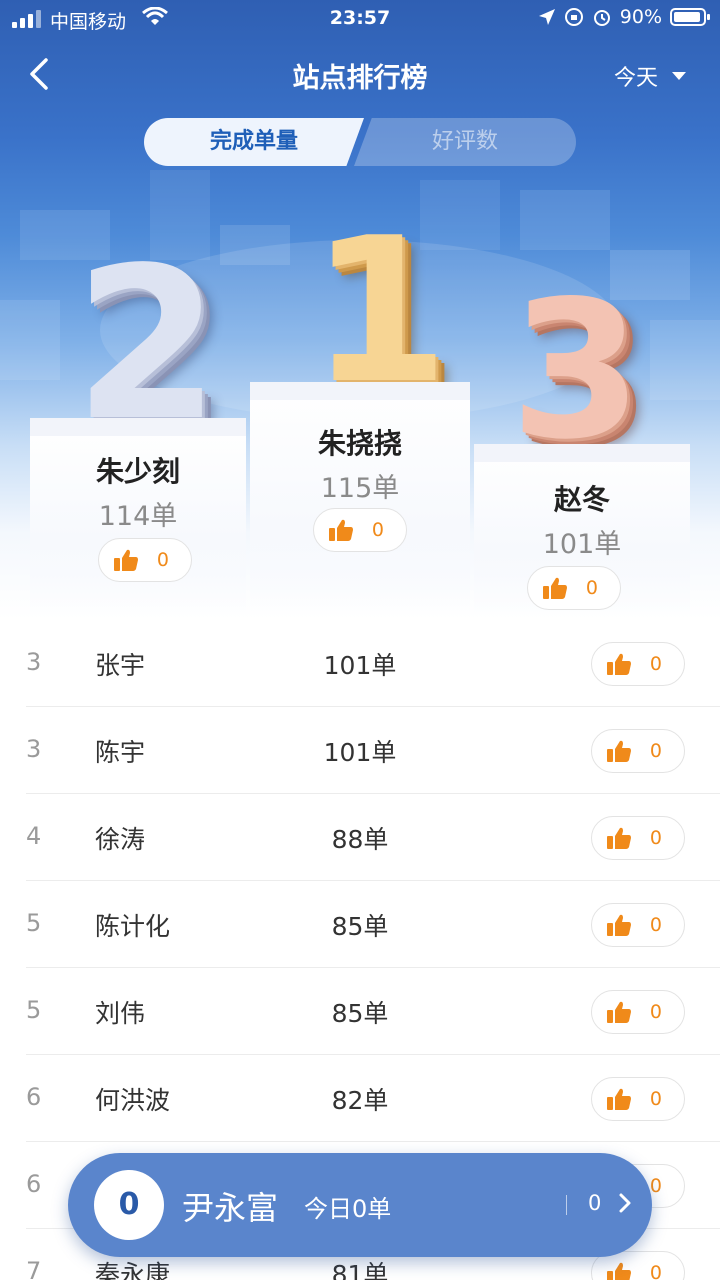 Image resolution: width=720 pixels, height=1280 pixels. Describe the element at coordinates (581, 499) in the screenshot. I see `podium-third-name: 赵冬` at that location.